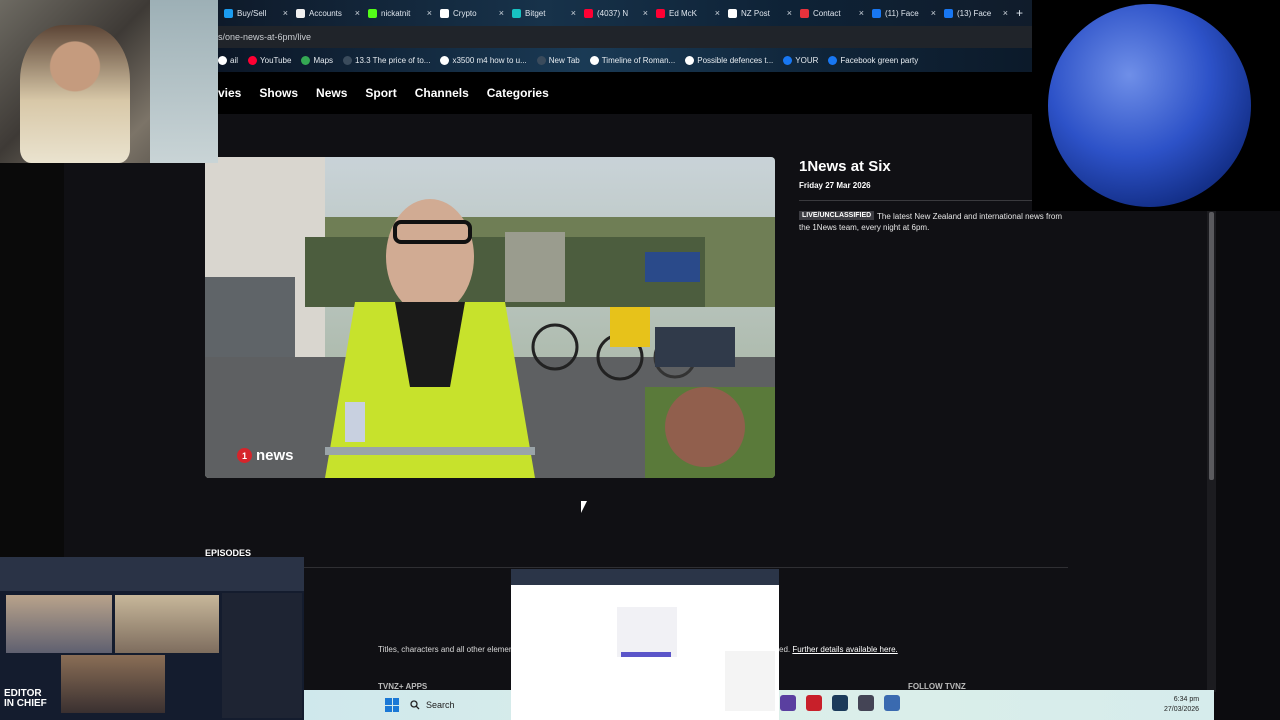  What do you see at coordinates (392, 705) in the screenshot?
I see `windows-start-icon` at bounding box center [392, 705].